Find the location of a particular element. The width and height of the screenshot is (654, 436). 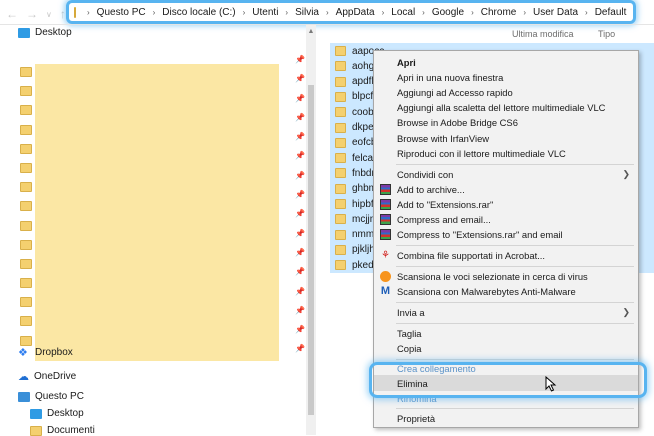

nav-label: OneDrive is located at coordinates (55, 376).